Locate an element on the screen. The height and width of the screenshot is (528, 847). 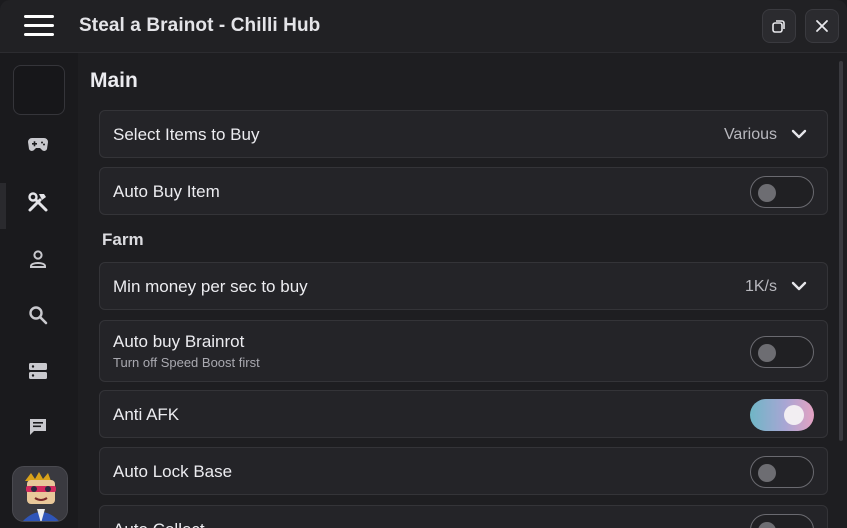
server-icon is located at coordinates (38, 371).